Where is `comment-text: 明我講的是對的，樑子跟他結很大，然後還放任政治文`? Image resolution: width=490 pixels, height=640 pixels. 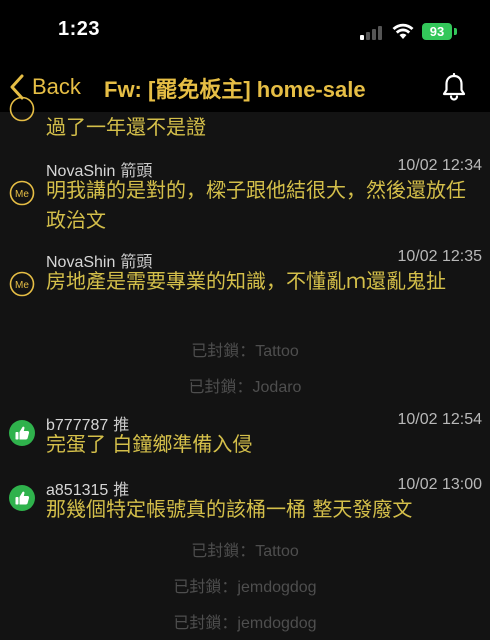 comment-text: 明我講的是對的，樑子跟他結很大，然後還放任政治文 is located at coordinates (256, 205).